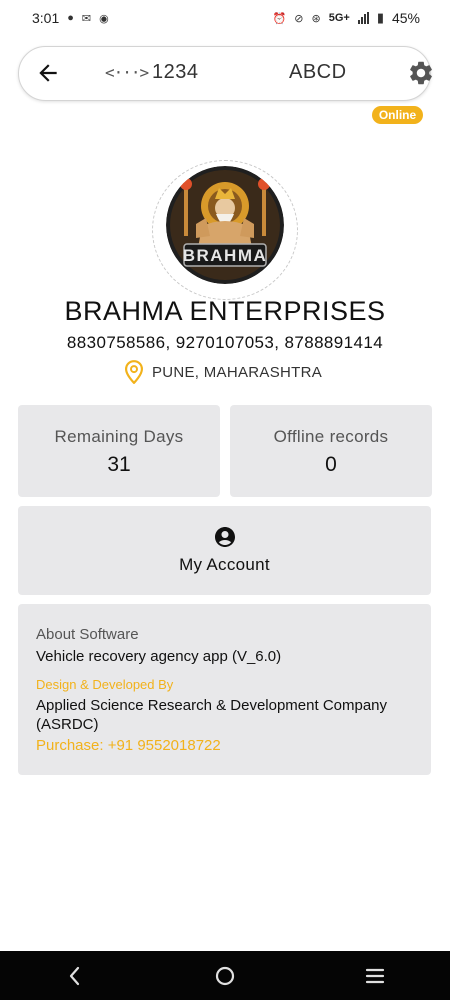 Image resolution: width=450 pixels, height=1000 pixels. What do you see at coordinates (86, 18) in the screenshot?
I see `gmail-notification-icon: ✉` at bounding box center [86, 18].